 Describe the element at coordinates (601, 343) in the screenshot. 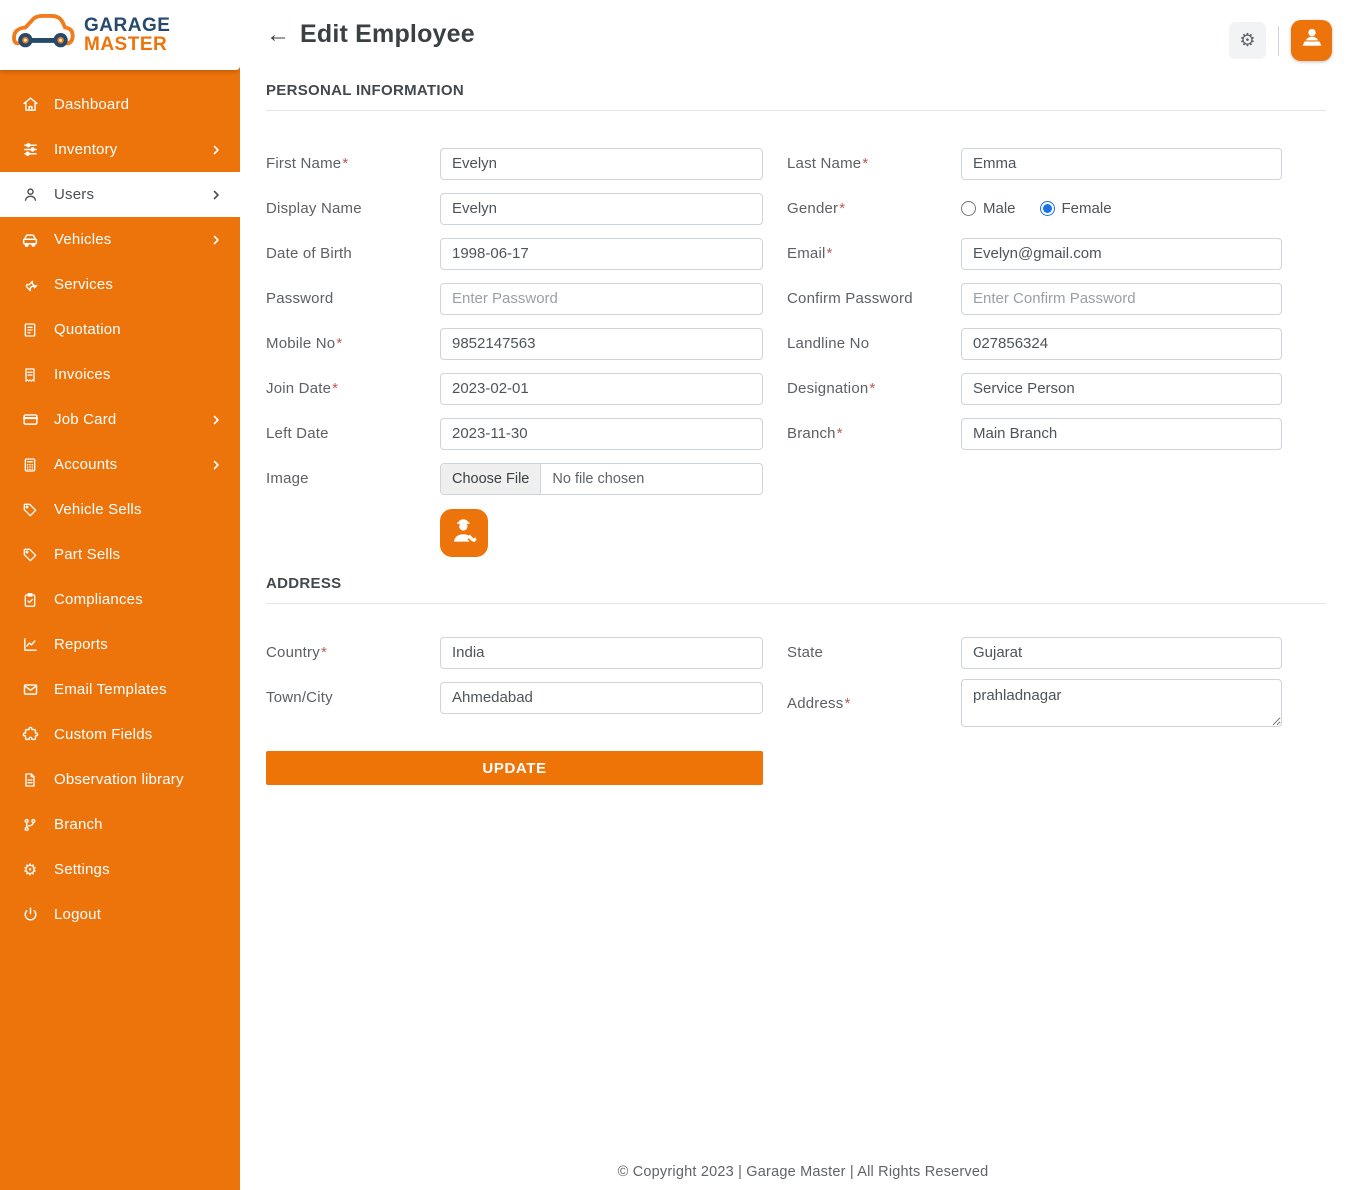

I see `mobile-no-input` at that location.